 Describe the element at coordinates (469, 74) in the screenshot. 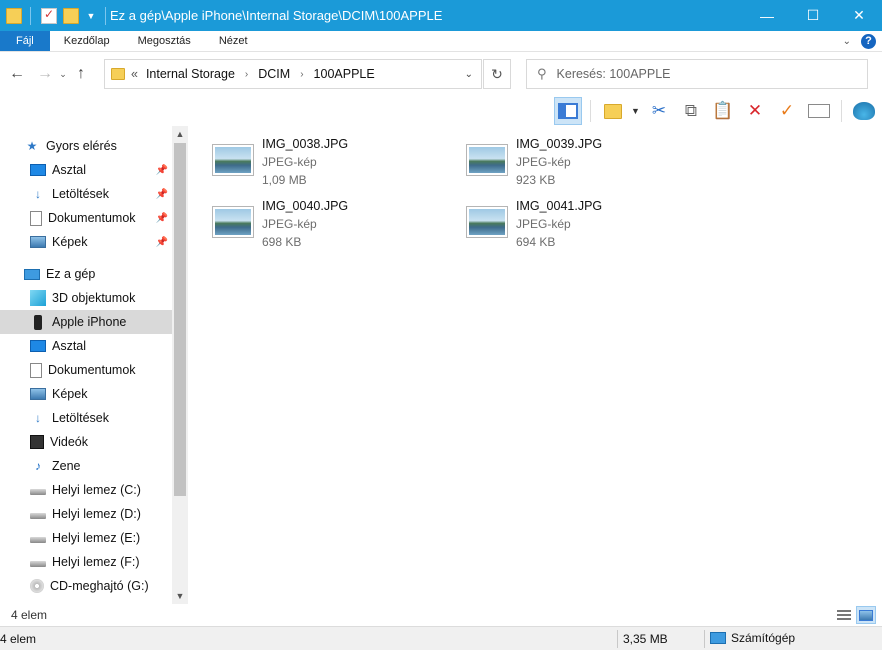

I see `chevron-down-icon: ⌄` at that location.